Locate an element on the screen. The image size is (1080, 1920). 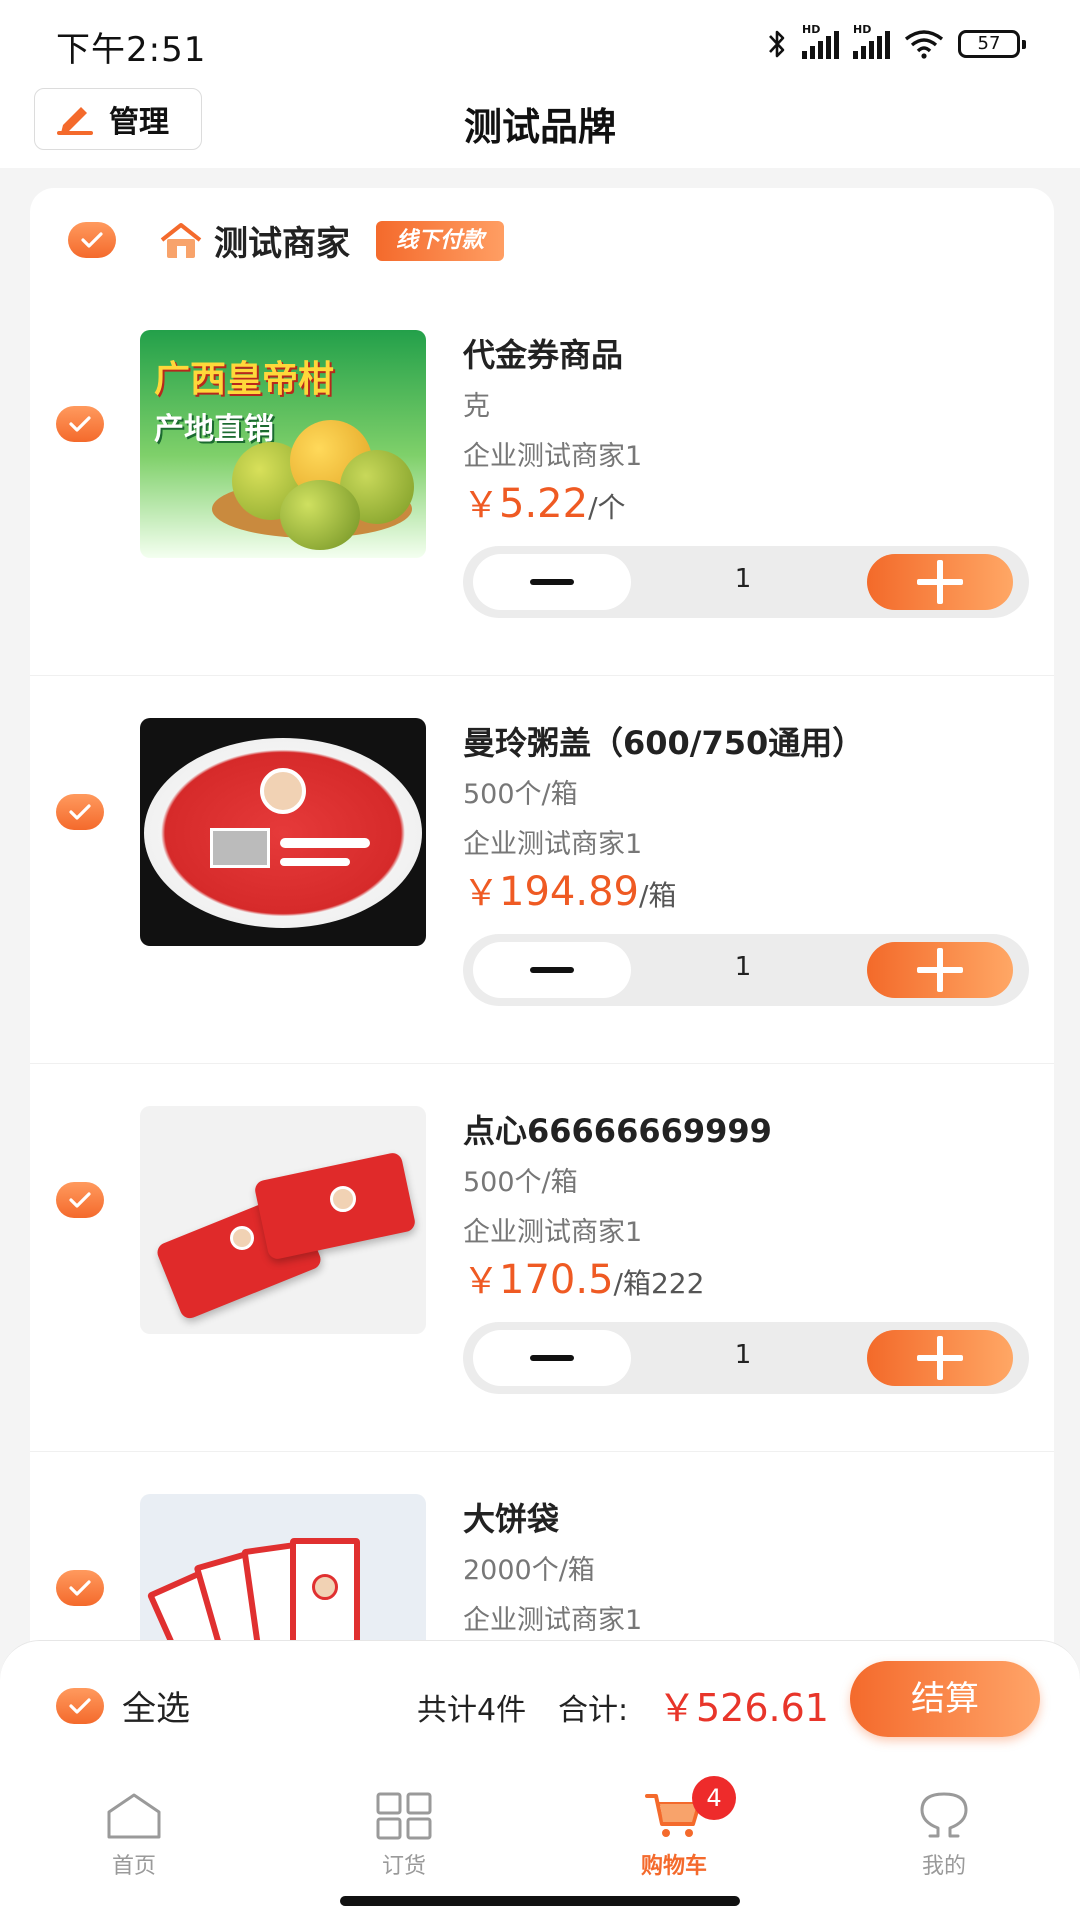
tab-label: 购物车 is located at coordinates (673, 1866).